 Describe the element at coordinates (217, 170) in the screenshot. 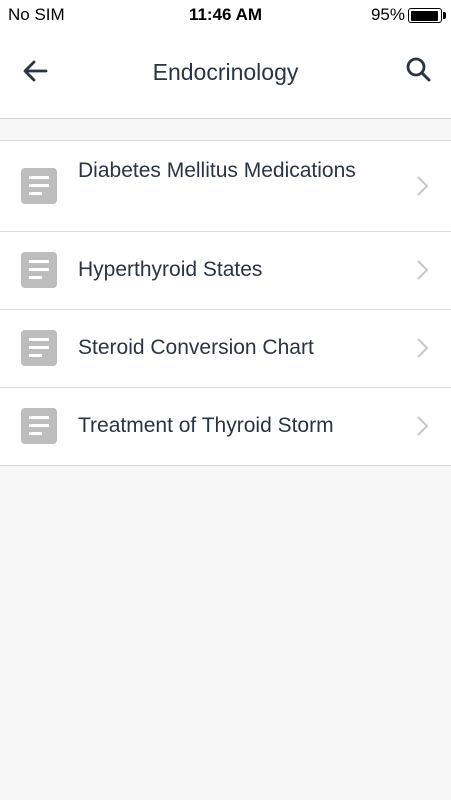

I see `list-item-label: Diabetes Mellitus Medications` at that location.